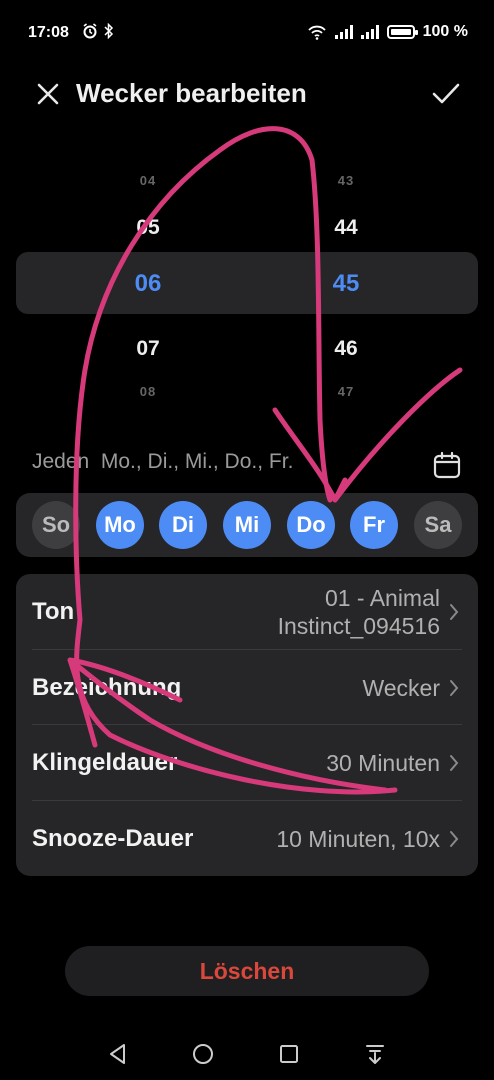 The height and width of the screenshot is (1080, 494). I want to click on alarm-icon, so click(90, 31).